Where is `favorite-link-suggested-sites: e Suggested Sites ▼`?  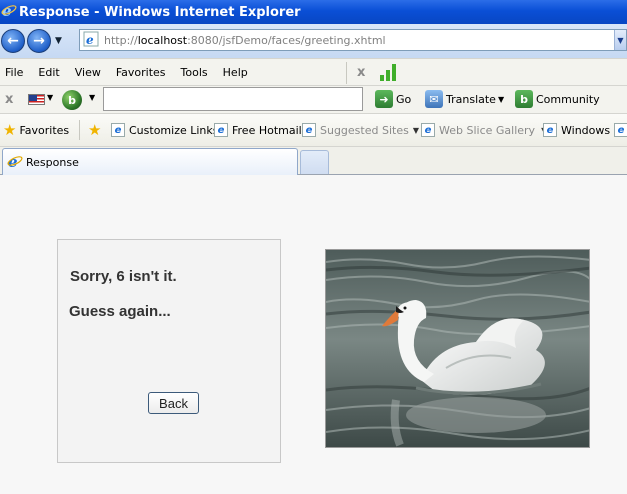 favorite-link-suggested-sites: e Suggested Sites ▼ is located at coordinates (360, 130).